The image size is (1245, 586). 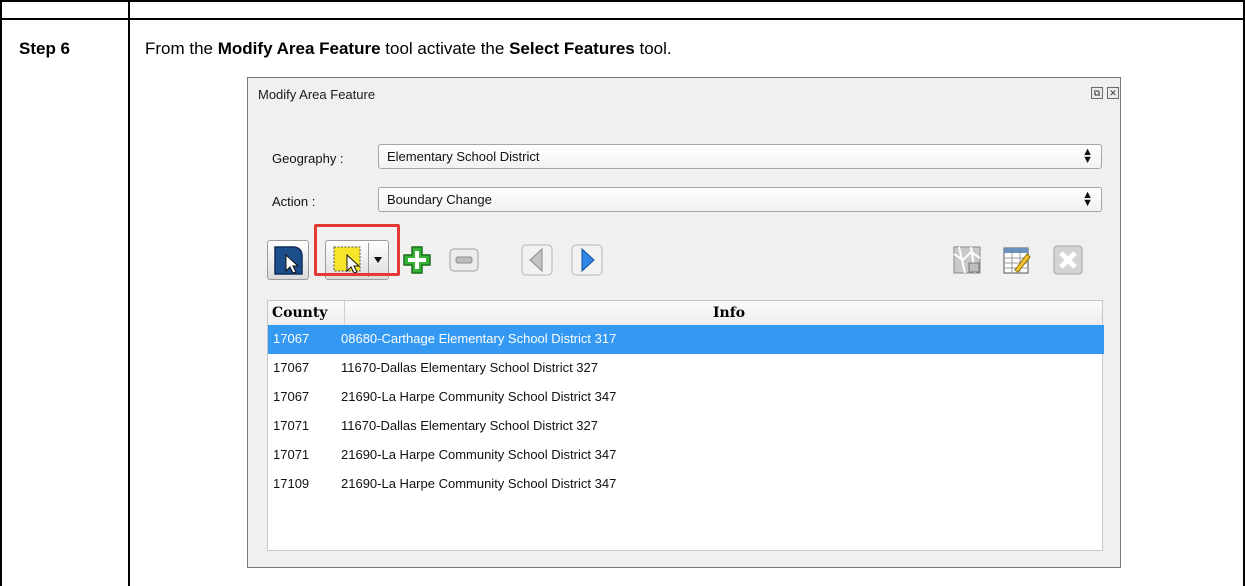 I want to click on table-border-left, so click(x=1, y=293).